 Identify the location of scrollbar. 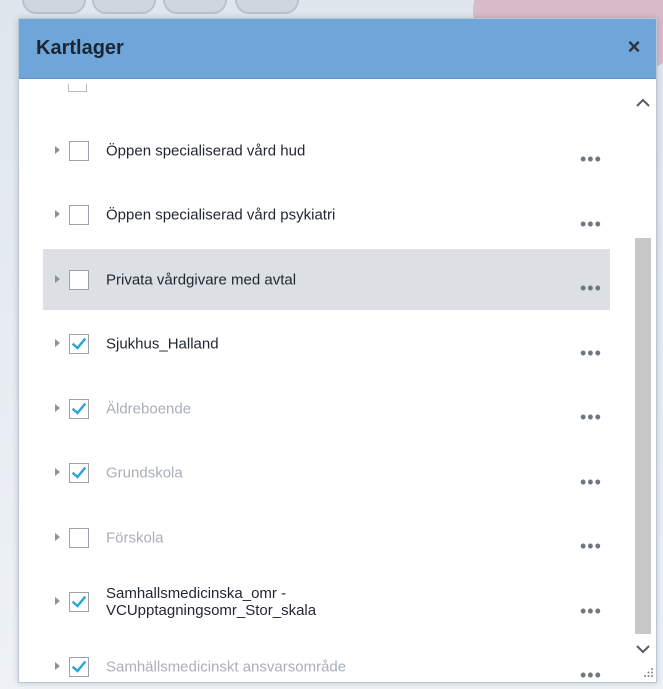
(643, 381).